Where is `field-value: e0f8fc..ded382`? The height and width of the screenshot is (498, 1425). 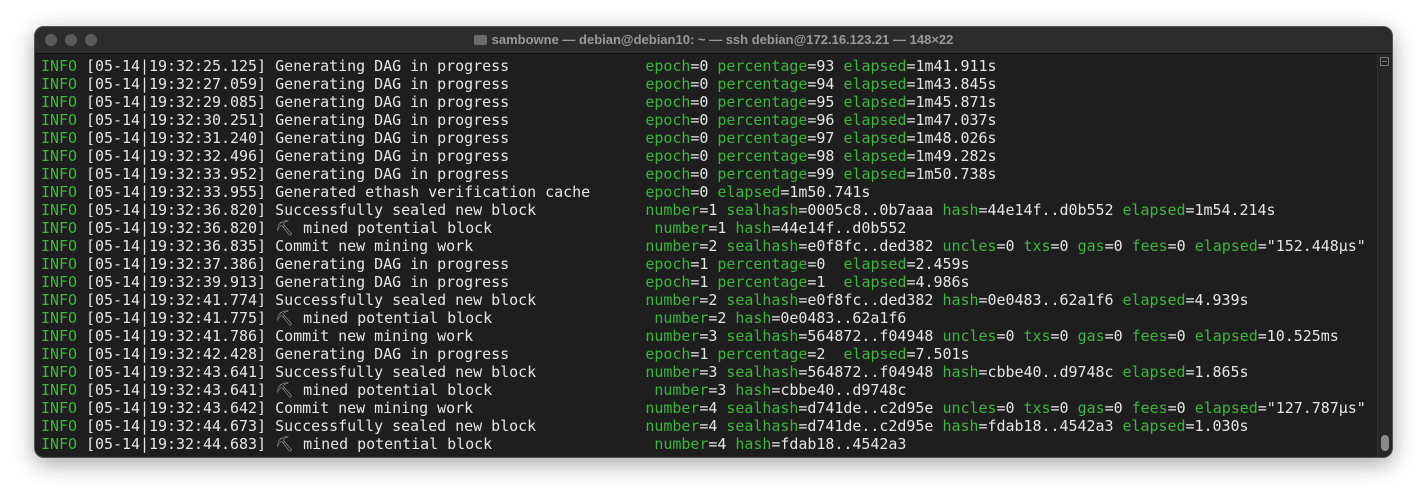 field-value: e0f8fc..ded382 is located at coordinates (870, 300).